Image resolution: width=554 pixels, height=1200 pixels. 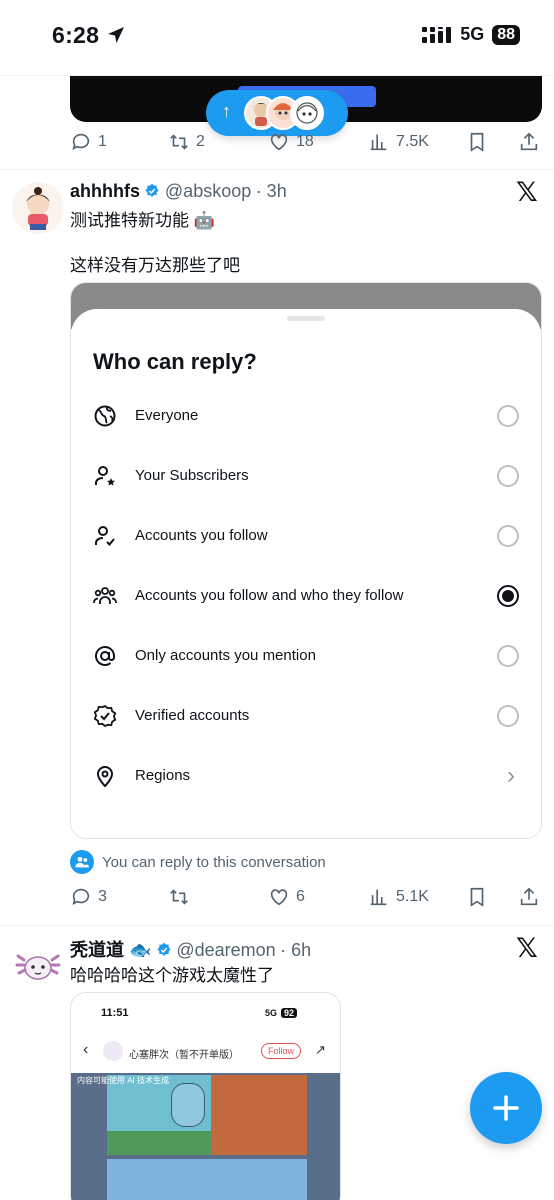 I want to click on reply-button: 3, so click(x=88, y=897).